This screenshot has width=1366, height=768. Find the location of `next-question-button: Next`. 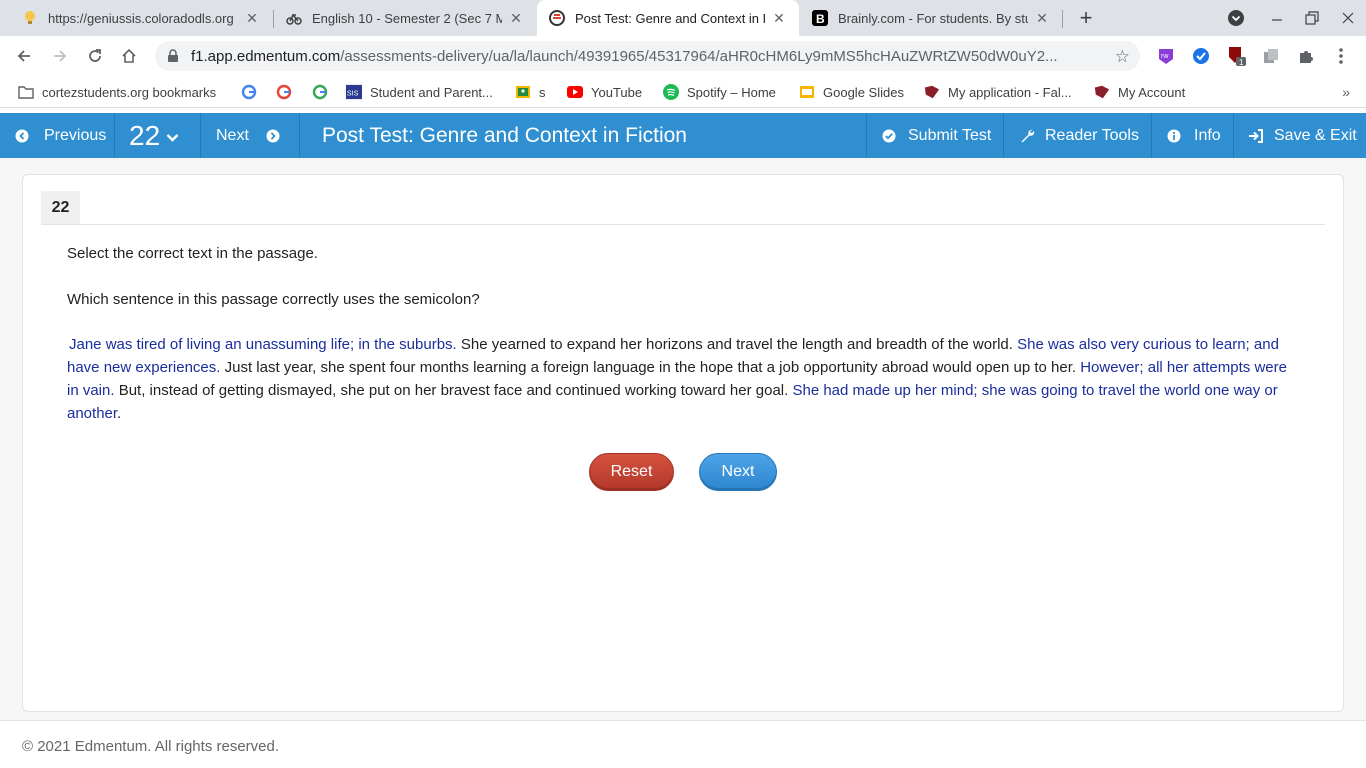

next-question-button: Next is located at coordinates (250, 135).